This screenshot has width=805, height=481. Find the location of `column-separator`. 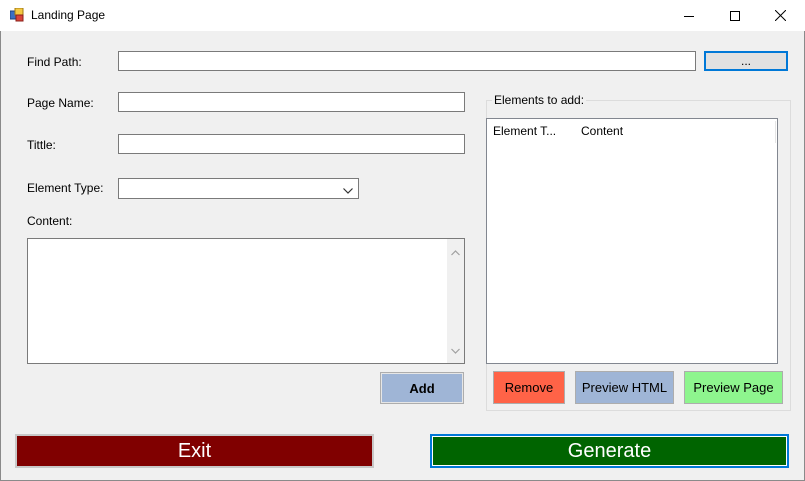

column-separator is located at coordinates (775, 132).